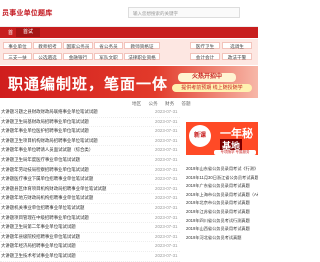  What do you see at coordinates (10, 32) in the screenshot?
I see `nav-home: 首` at bounding box center [10, 32].